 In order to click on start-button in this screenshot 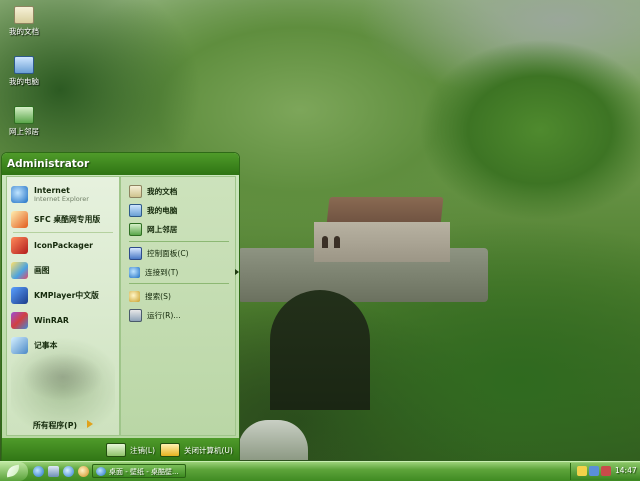, I will do `click(14, 471)`.